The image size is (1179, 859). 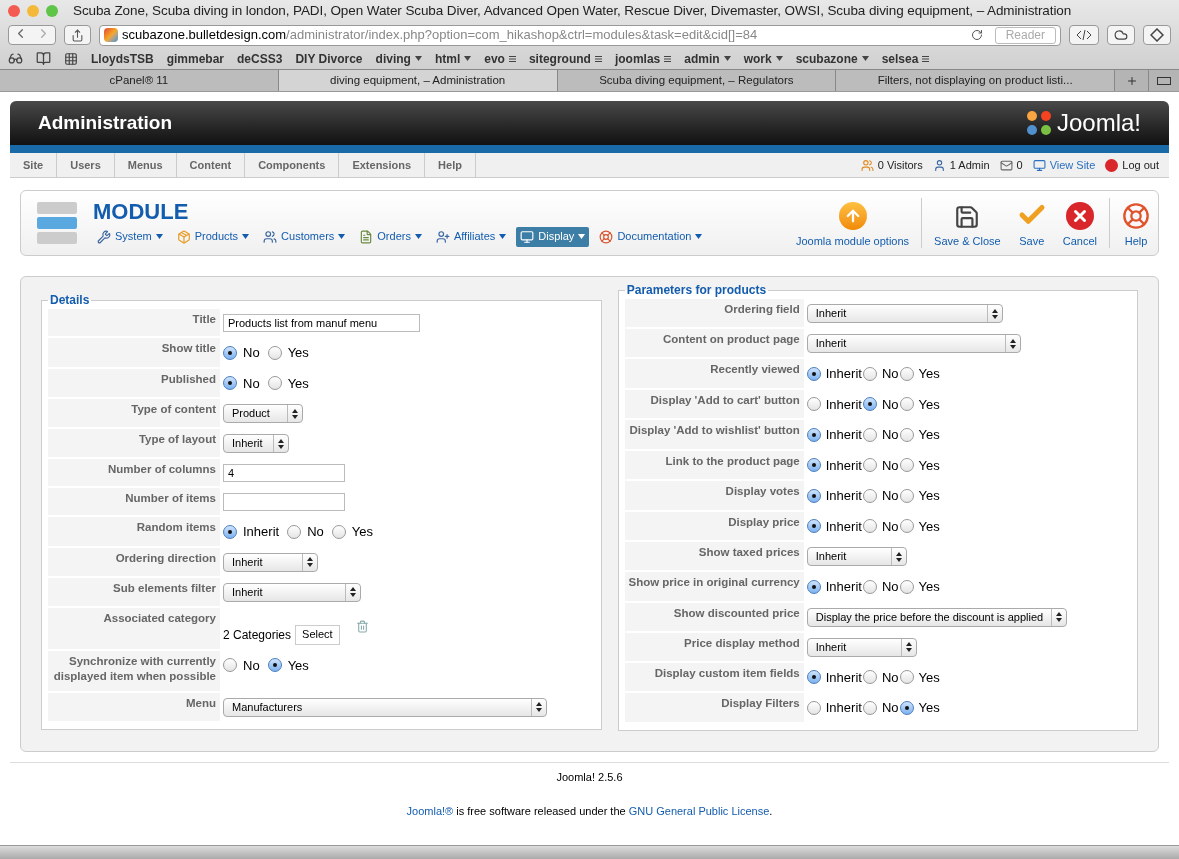 I want to click on submenu-item: Products, so click(x=213, y=236).